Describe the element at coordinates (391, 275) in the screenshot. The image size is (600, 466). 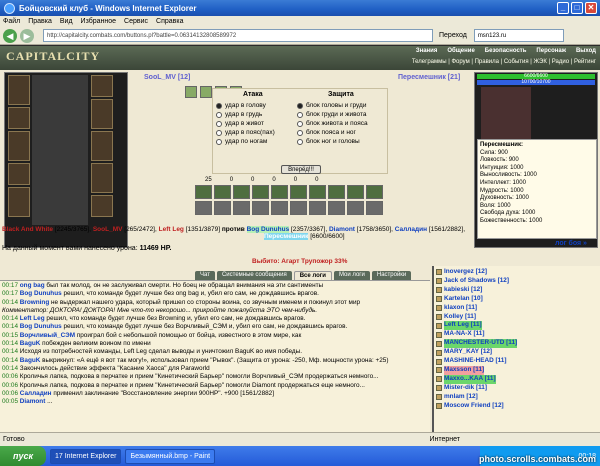
I see `tab-settings: Настройки` at that location.